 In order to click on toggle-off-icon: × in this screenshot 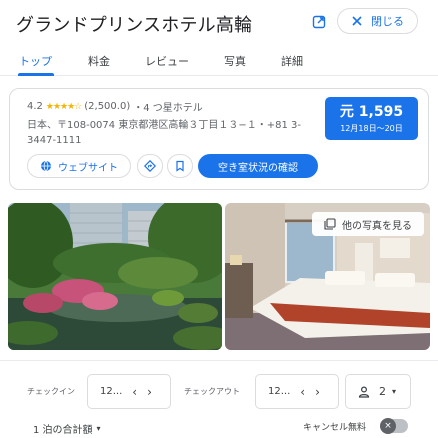, I will do `click(388, 426)`.